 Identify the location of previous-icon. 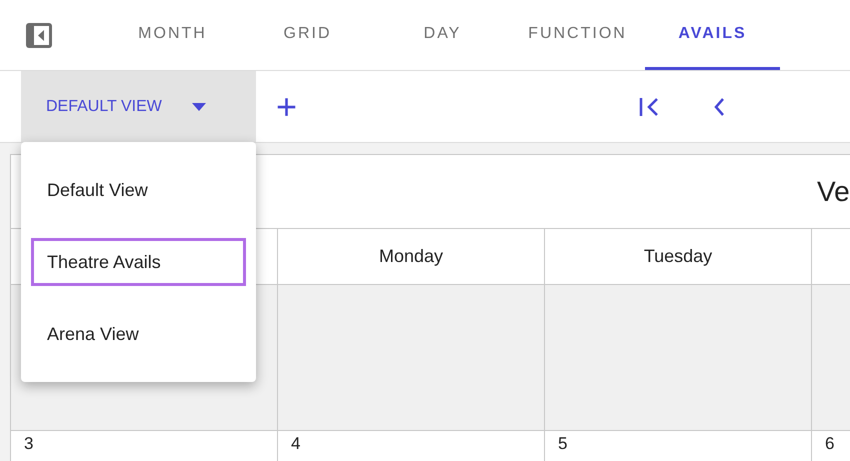
(719, 106).